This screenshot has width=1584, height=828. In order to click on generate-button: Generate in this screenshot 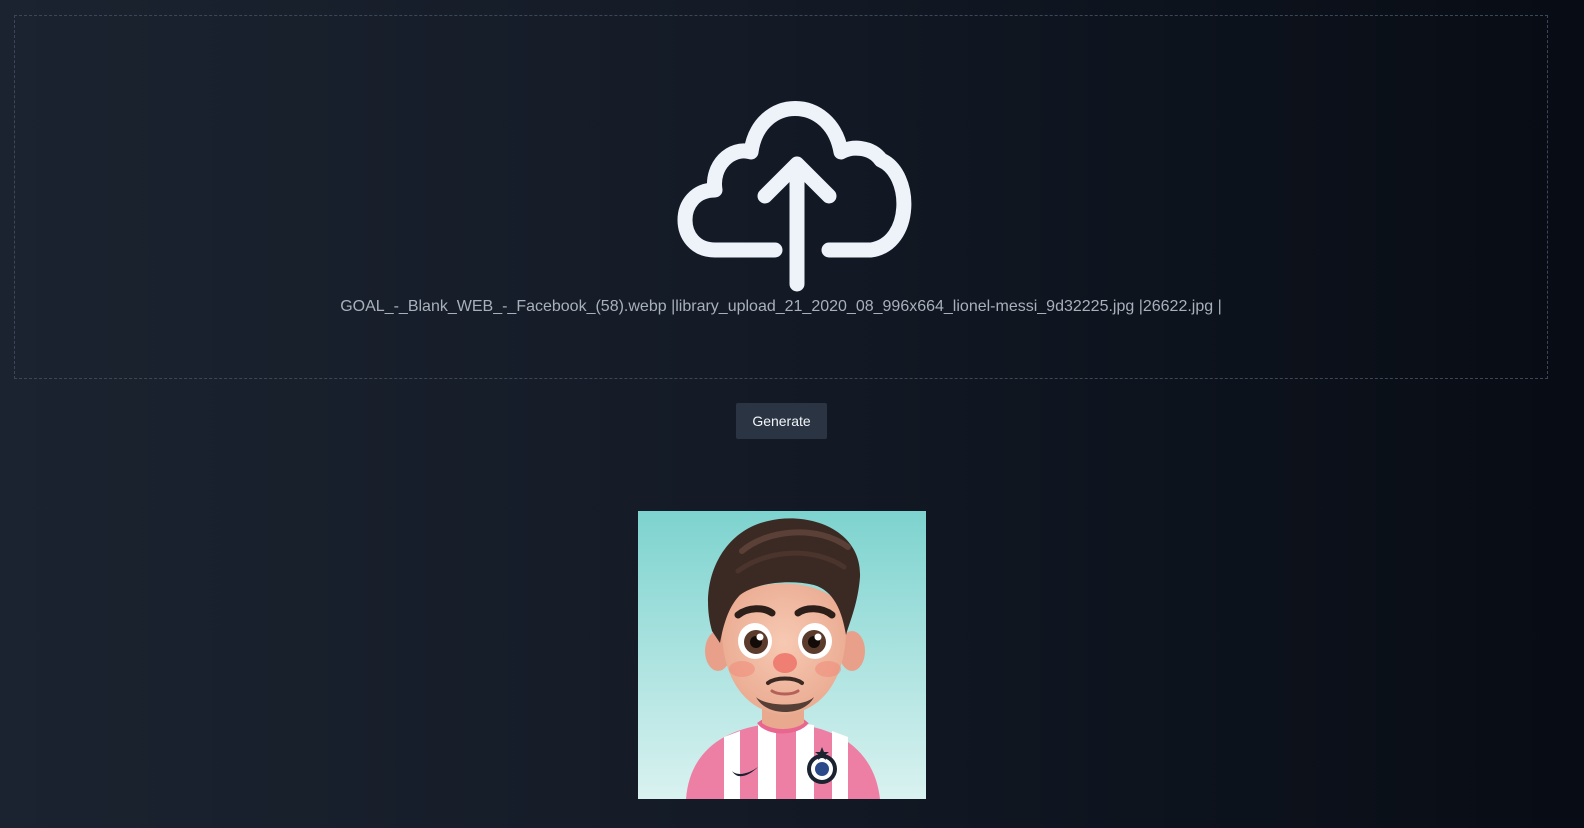, I will do `click(781, 421)`.